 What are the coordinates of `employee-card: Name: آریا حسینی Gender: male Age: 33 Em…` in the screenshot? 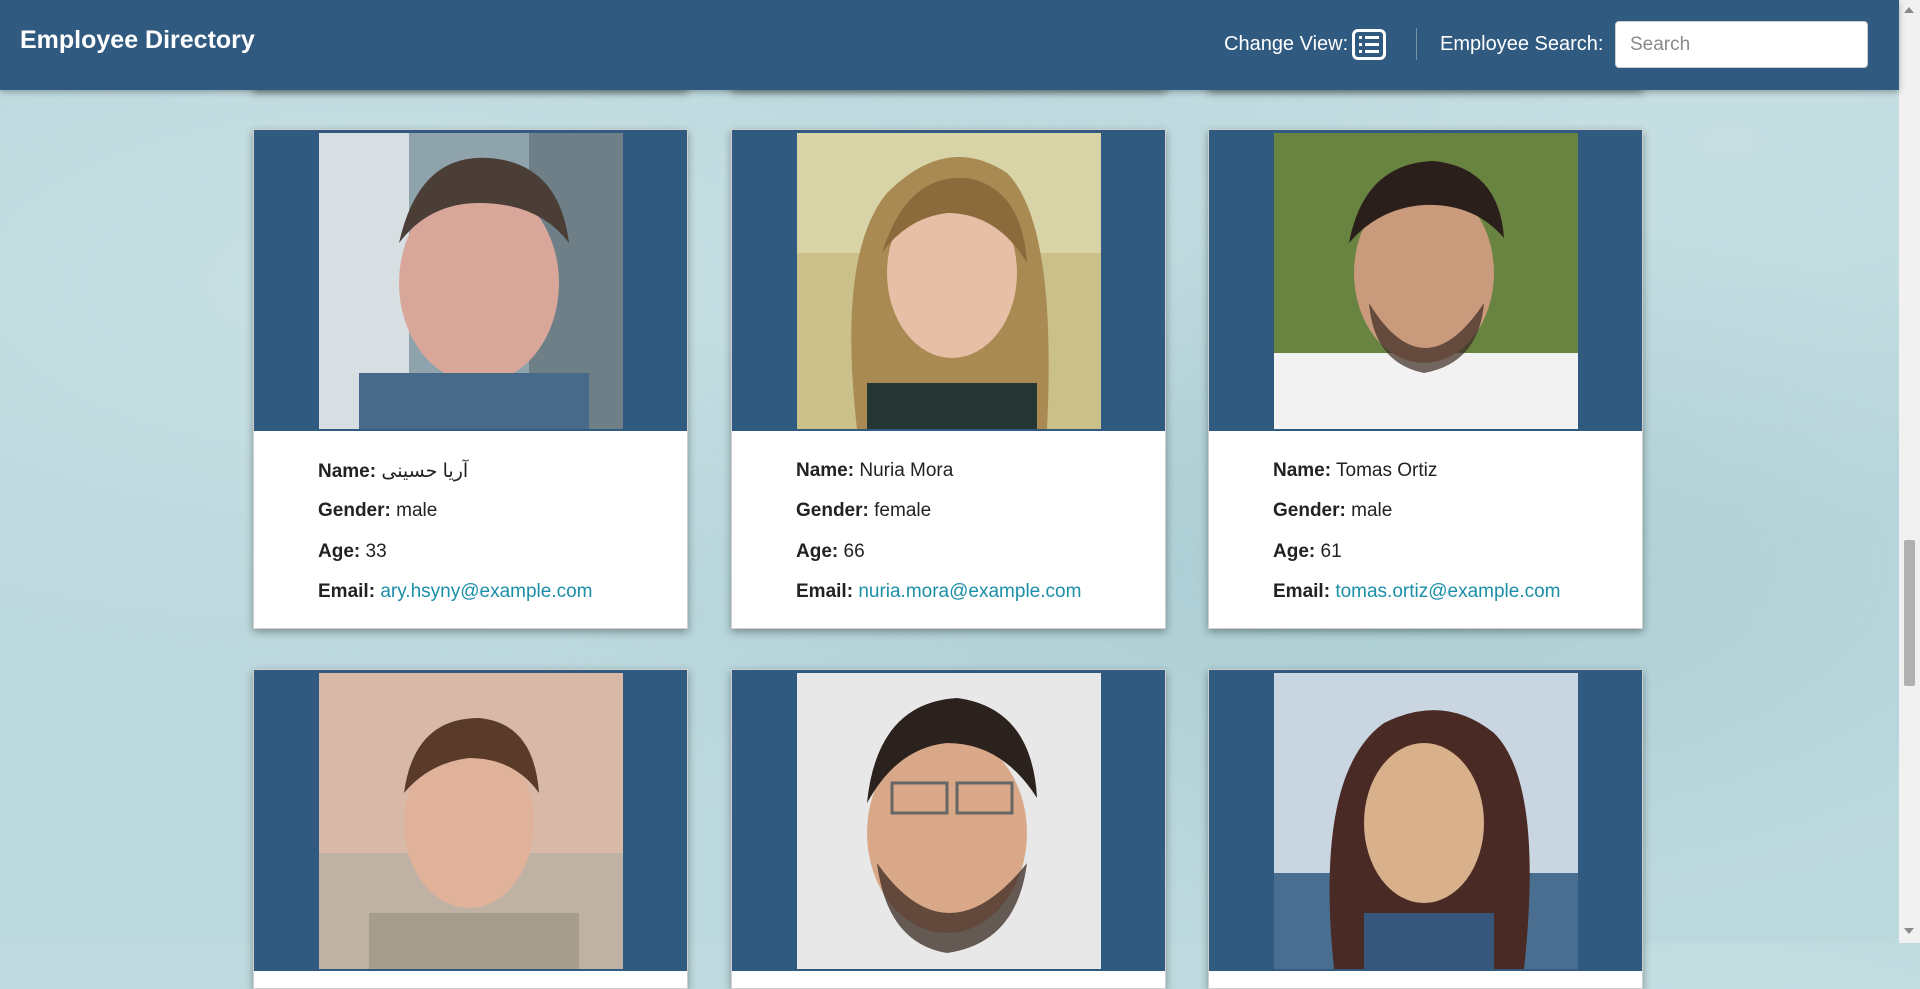 It's located at (470, 379).